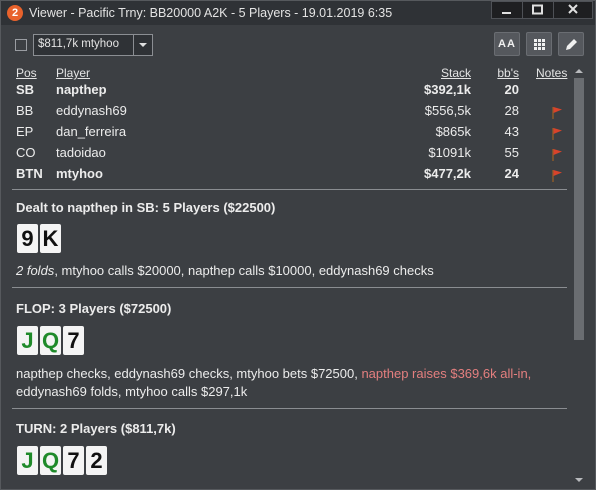 The height and width of the screenshot is (490, 596). What do you see at coordinates (25, 131) in the screenshot?
I see `player-position: EP` at bounding box center [25, 131].